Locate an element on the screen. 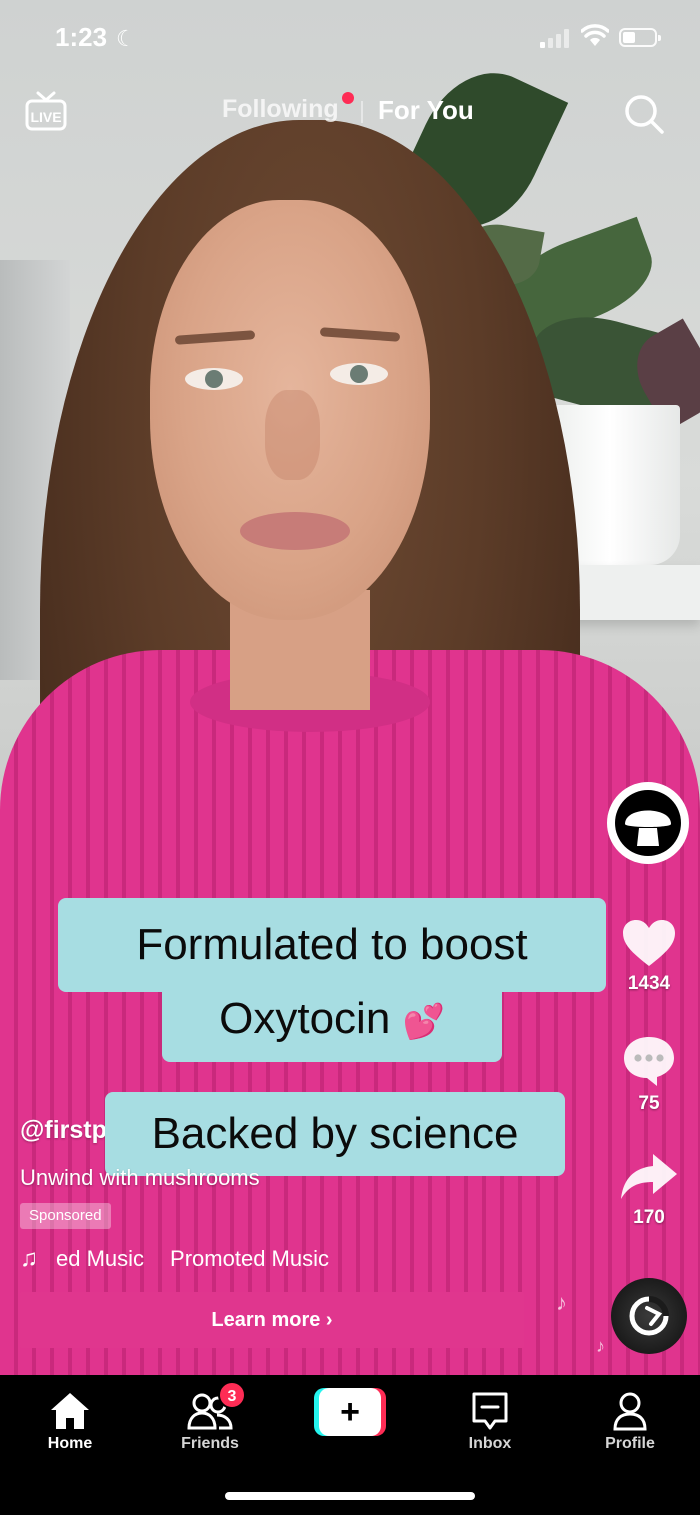 This screenshot has width=700, height=1515. nav-friends-label: Friends is located at coordinates (210, 1443).